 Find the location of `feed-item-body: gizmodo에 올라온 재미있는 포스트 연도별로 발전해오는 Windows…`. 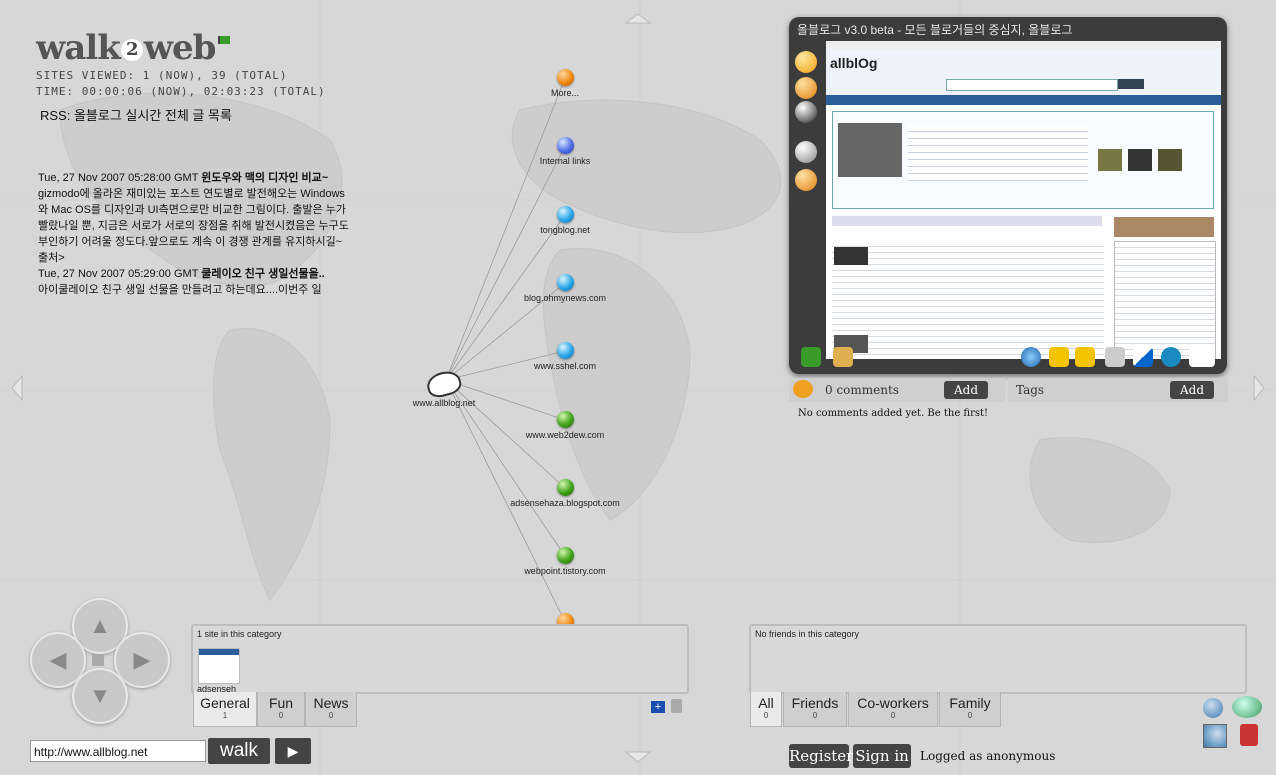

feed-item-body: gizmodo에 올라온 재미있는 포스트 연도별로 발전해오는 Windows… is located at coordinates (193, 226).